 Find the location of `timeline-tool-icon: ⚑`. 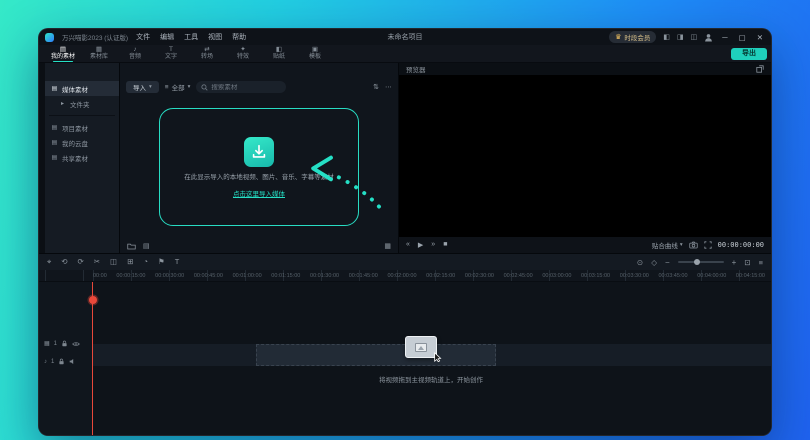

timeline-tool-icon: ⚑ is located at coordinates (161, 262).